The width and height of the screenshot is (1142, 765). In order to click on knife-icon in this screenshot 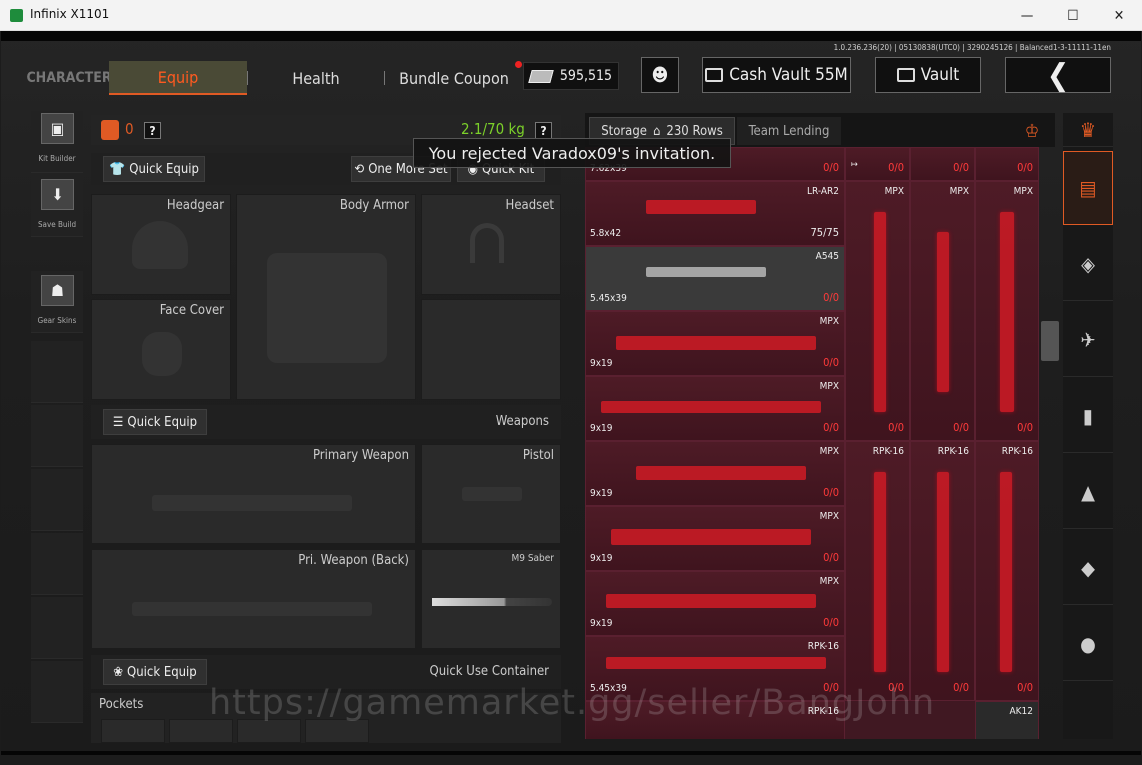, I will do `click(492, 602)`.